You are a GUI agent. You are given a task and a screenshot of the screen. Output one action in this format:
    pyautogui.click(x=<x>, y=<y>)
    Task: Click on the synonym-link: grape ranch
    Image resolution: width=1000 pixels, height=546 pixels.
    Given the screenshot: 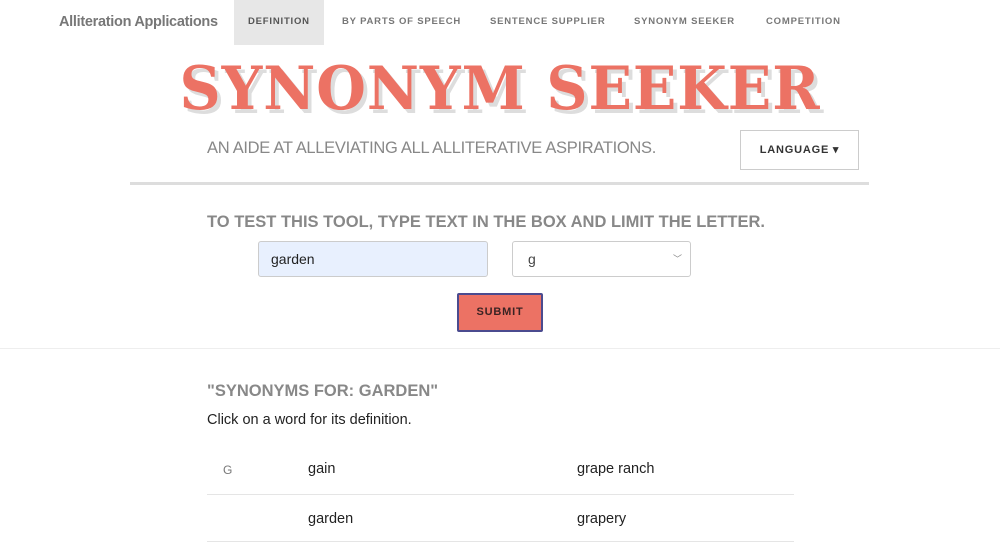 What is the action you would take?
    pyautogui.click(x=615, y=469)
    